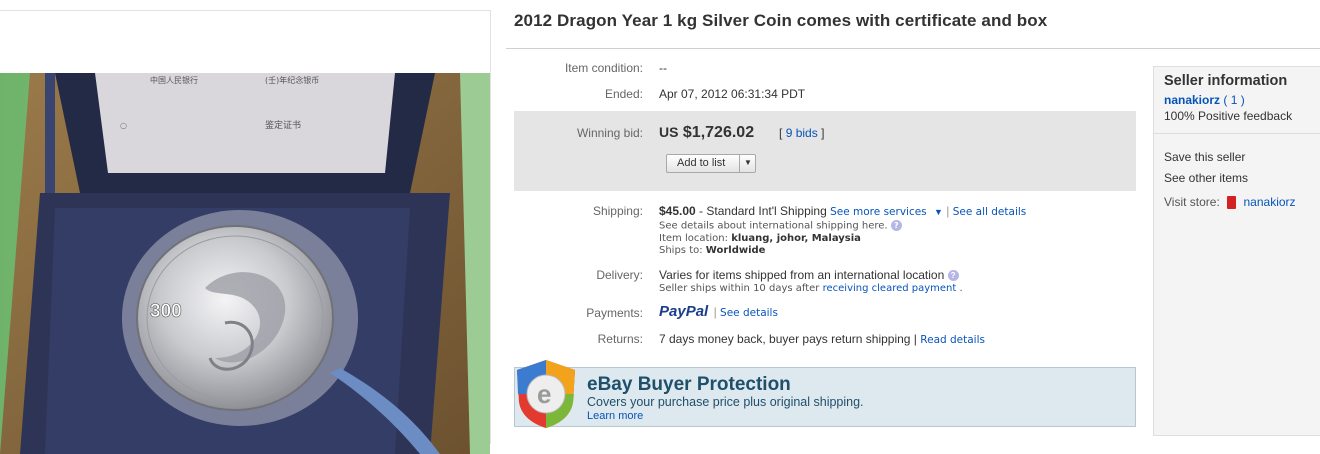  Describe the element at coordinates (913, 48) in the screenshot. I see `title-divider` at that location.